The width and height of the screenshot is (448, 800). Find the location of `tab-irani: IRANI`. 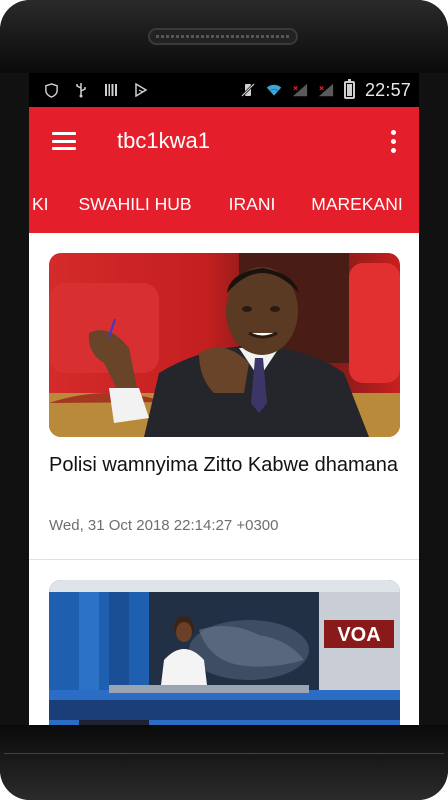

tab-irani: IRANI is located at coordinates (252, 204).